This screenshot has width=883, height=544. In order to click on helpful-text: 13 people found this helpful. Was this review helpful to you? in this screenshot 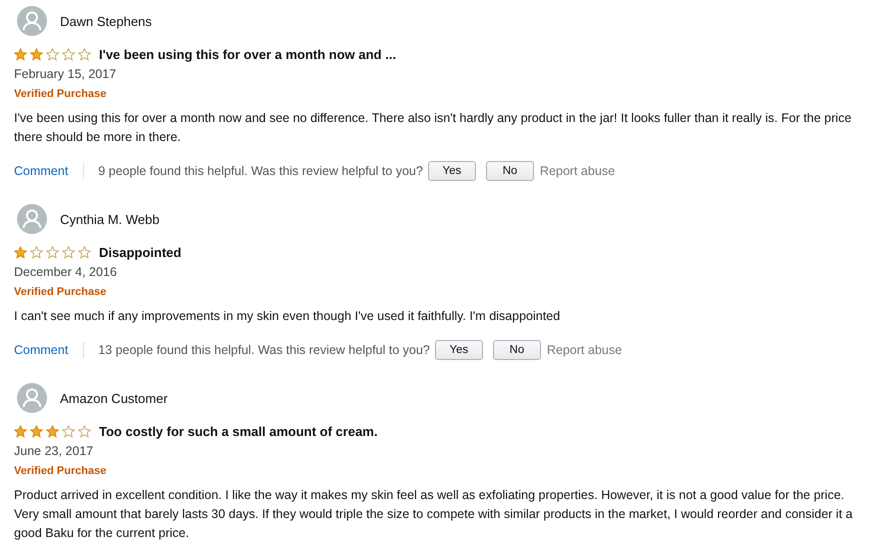, I will do `click(264, 350)`.